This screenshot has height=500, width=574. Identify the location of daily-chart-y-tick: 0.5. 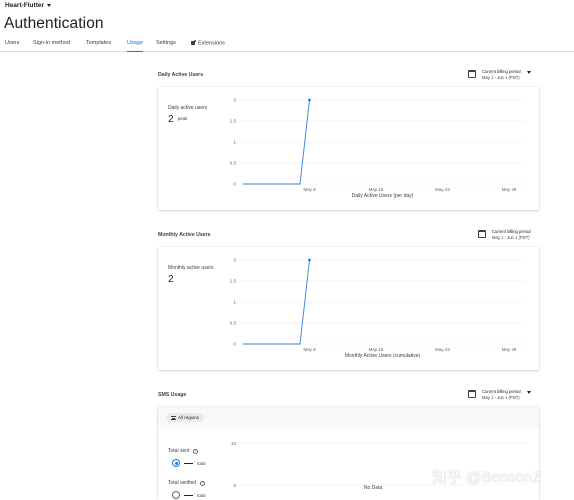
(233, 163).